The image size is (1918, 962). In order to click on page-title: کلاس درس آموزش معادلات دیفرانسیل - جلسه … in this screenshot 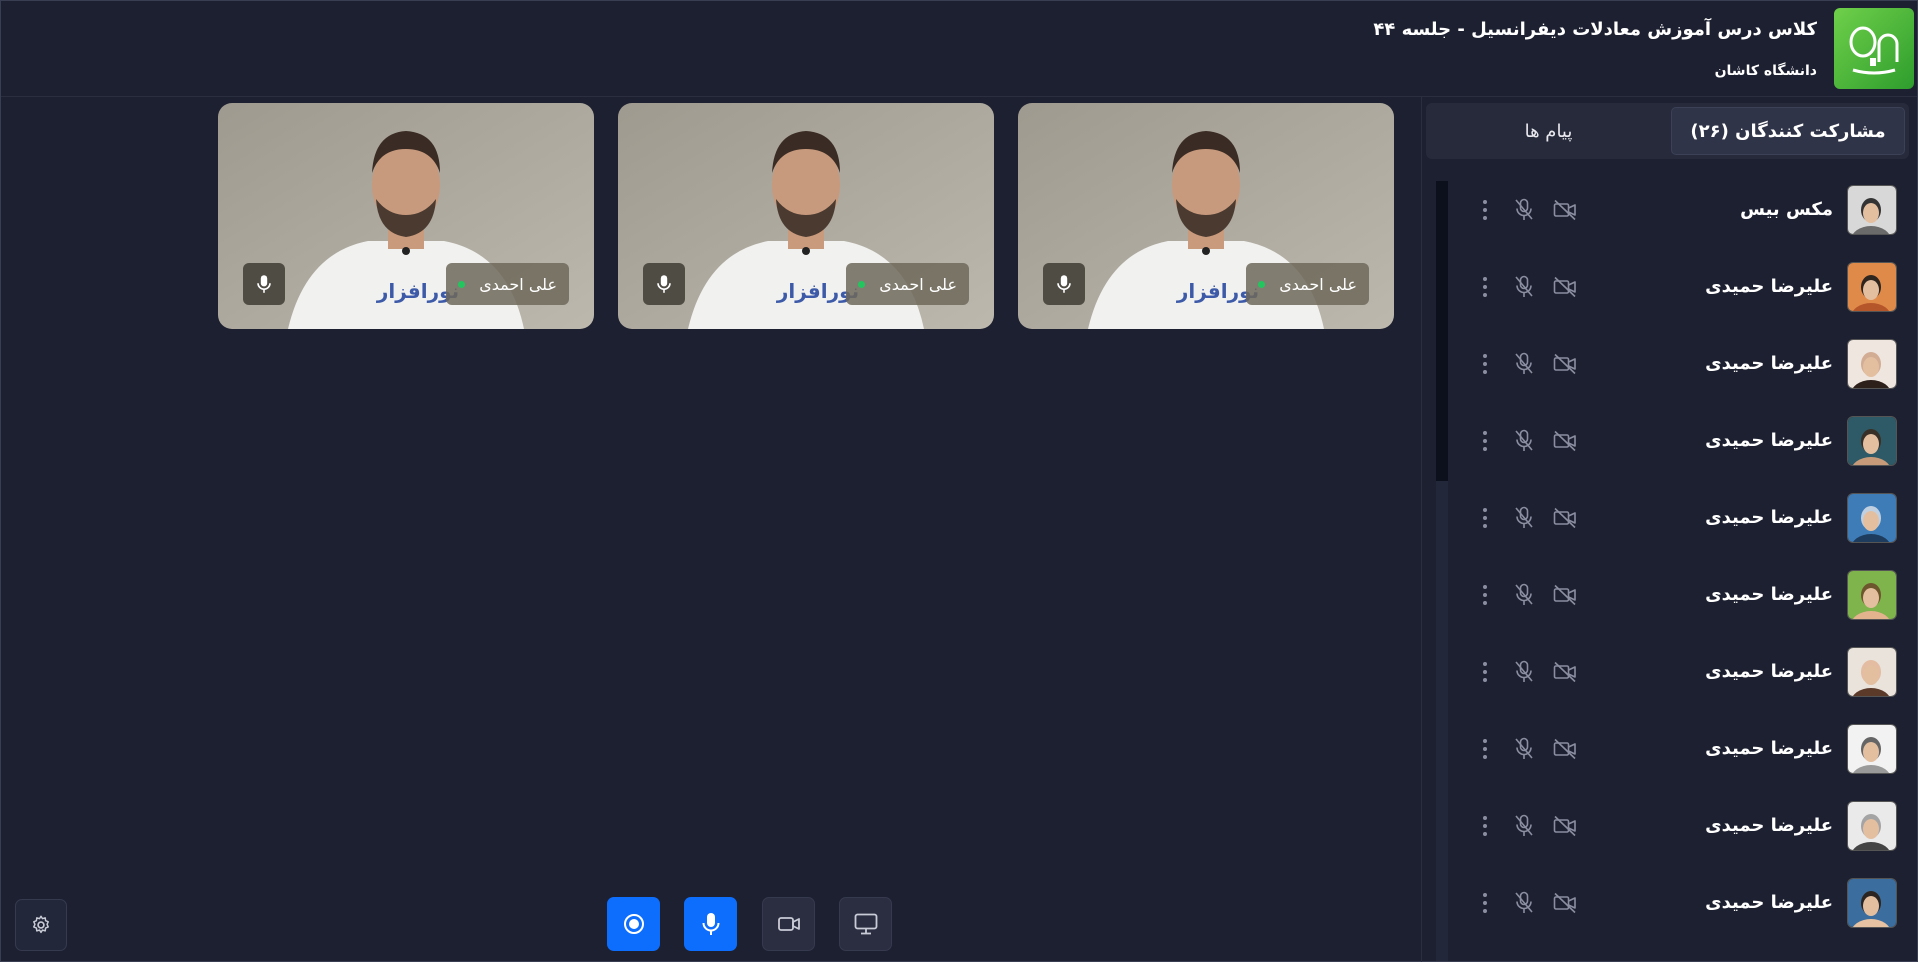, I will do `click(1595, 29)`.